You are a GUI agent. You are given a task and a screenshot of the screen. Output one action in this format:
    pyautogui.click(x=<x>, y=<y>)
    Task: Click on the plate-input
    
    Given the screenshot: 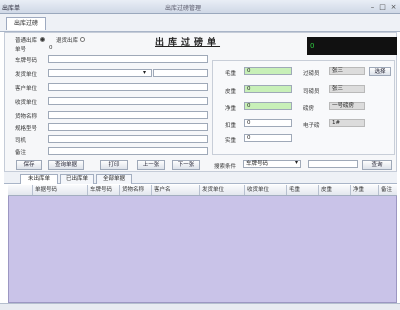 What is the action you would take?
    pyautogui.click(x=128, y=59)
    